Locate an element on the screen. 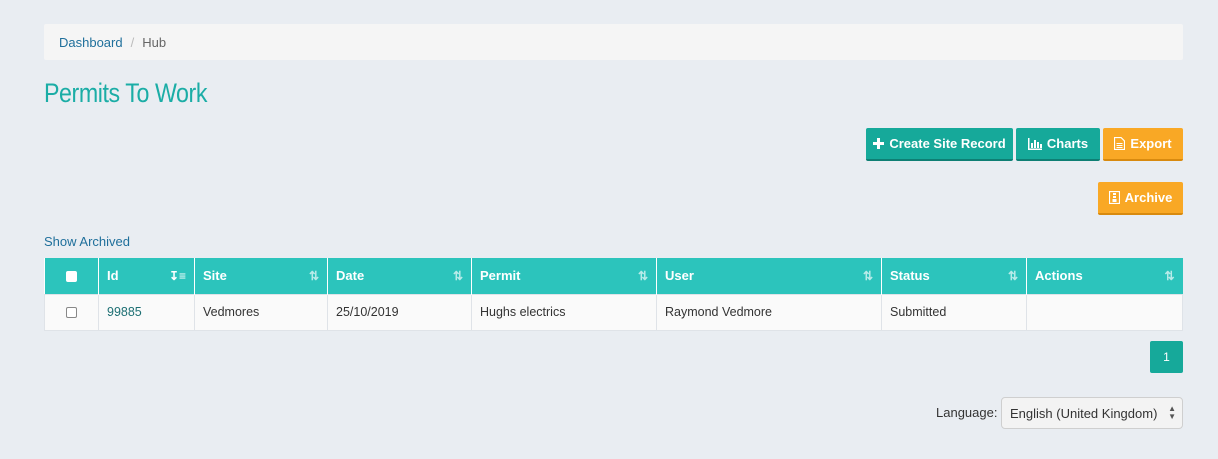 The width and height of the screenshot is (1218, 459). column-header-id: Id ↧≡ is located at coordinates (146, 276).